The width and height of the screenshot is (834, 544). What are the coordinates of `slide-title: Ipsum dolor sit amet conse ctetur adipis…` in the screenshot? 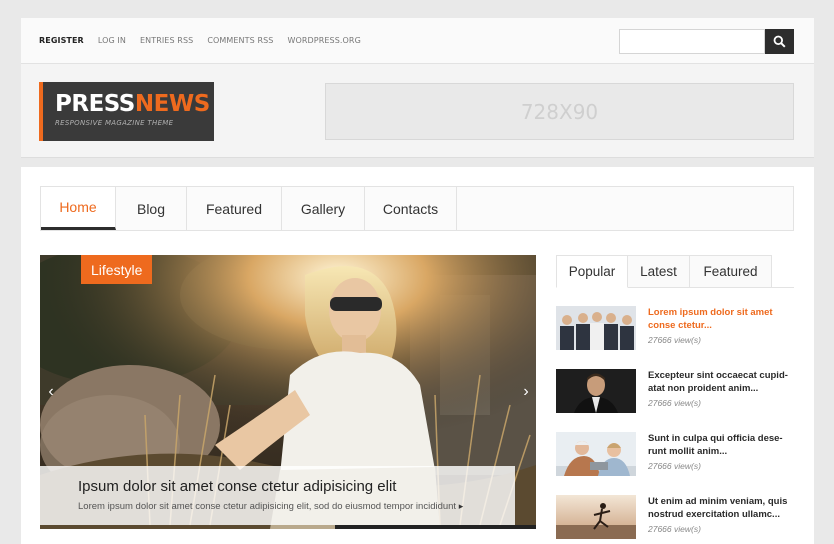 It's located at (296, 486).